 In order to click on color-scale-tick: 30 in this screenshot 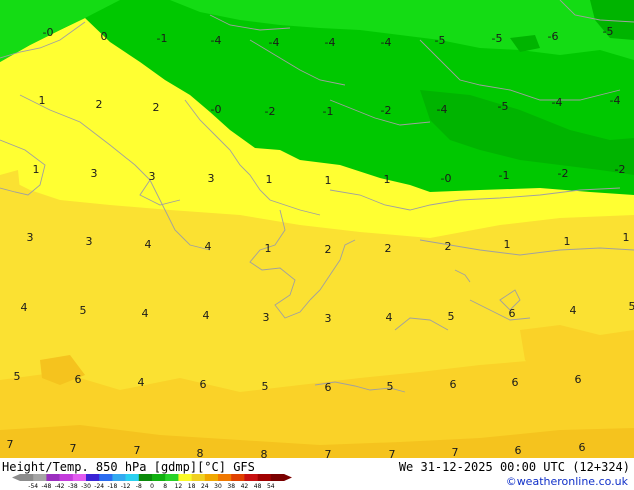, I will do `click(218, 486)`.